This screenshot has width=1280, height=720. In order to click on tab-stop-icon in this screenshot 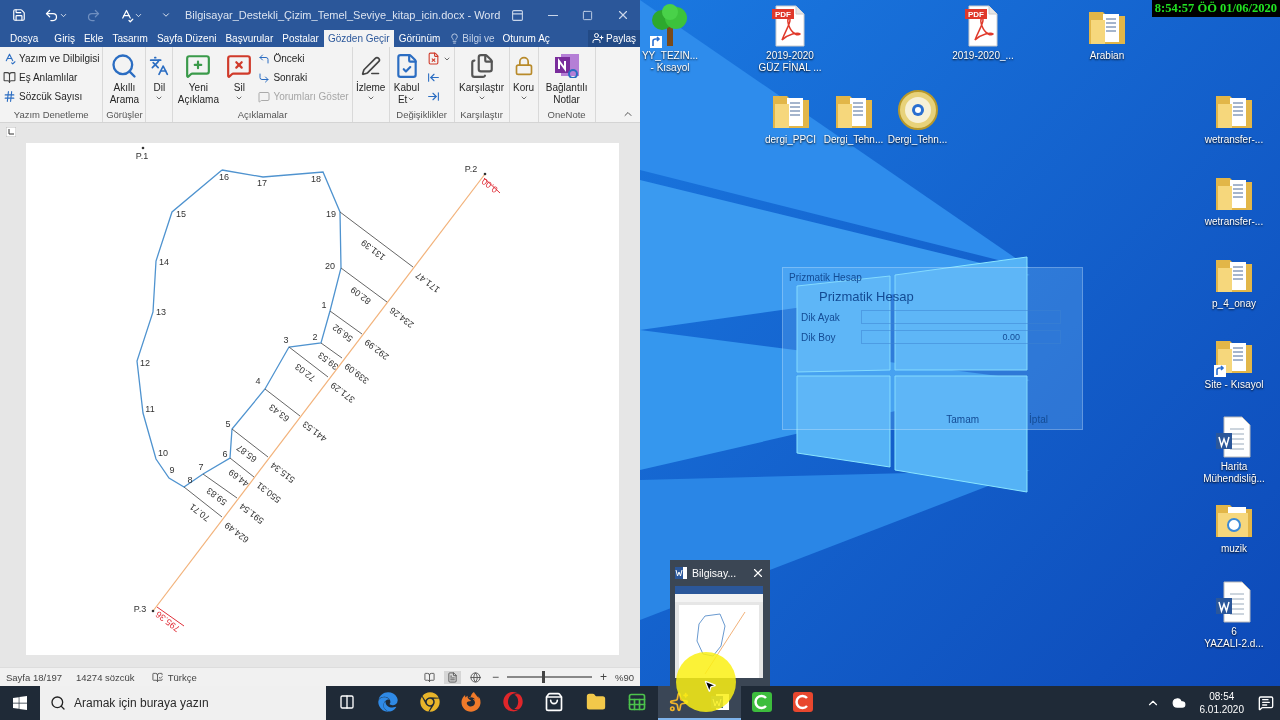, I will do `click(11, 131)`.